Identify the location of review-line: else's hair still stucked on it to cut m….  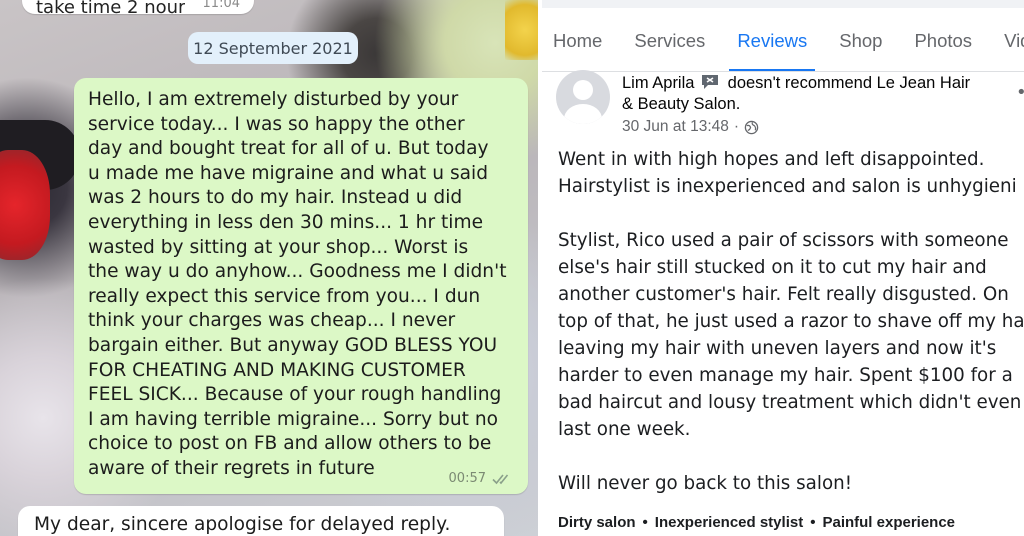
(772, 267).